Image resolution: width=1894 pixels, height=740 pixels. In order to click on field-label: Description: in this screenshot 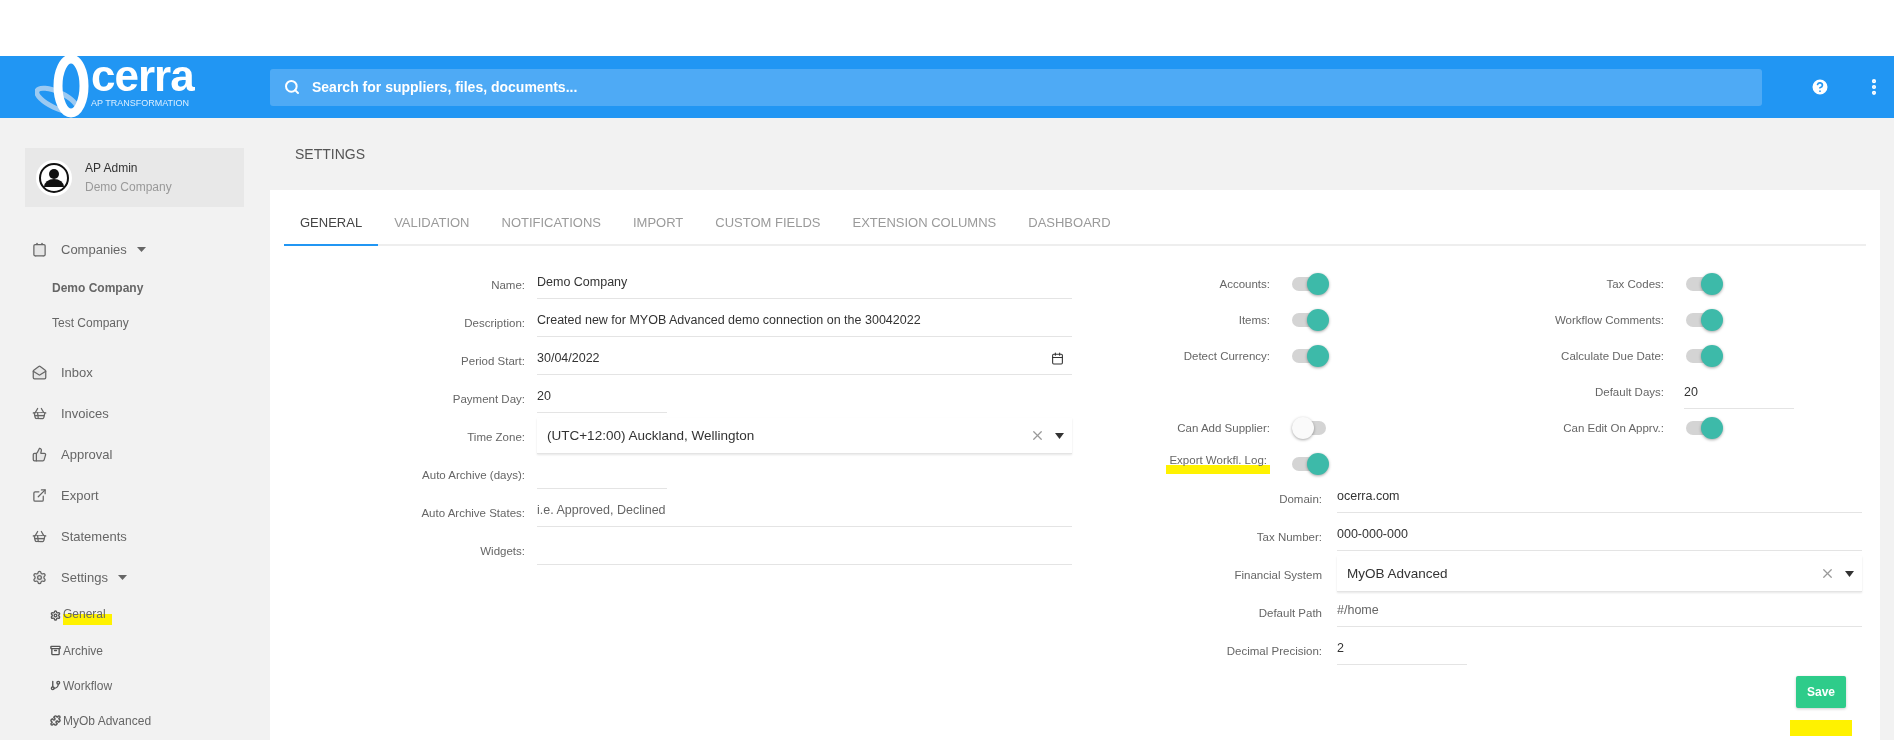, I will do `click(494, 323)`.